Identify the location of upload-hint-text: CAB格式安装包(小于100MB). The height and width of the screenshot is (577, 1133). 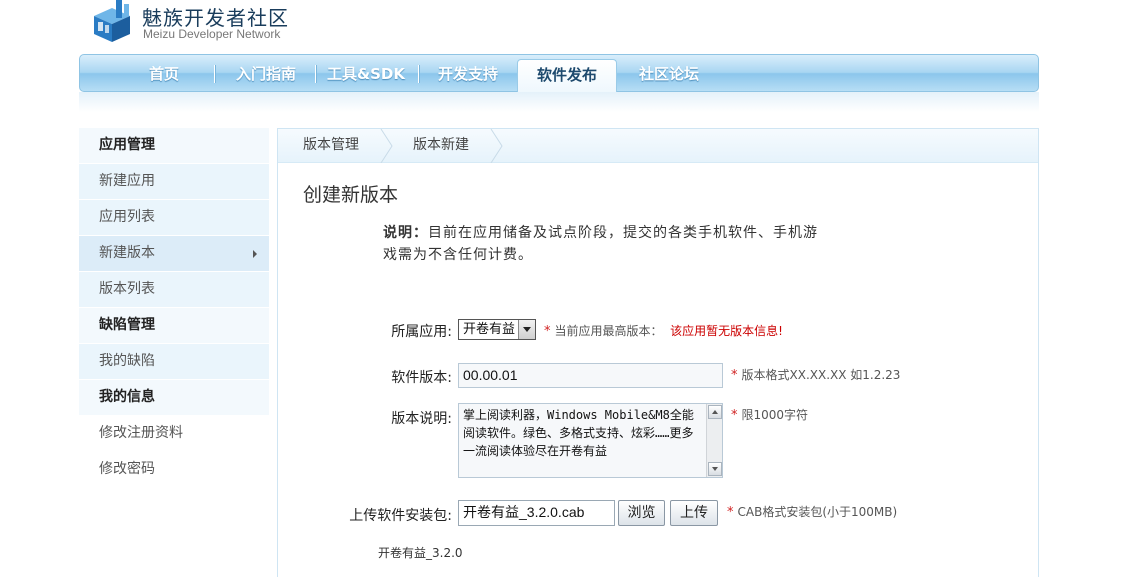
(817, 512).